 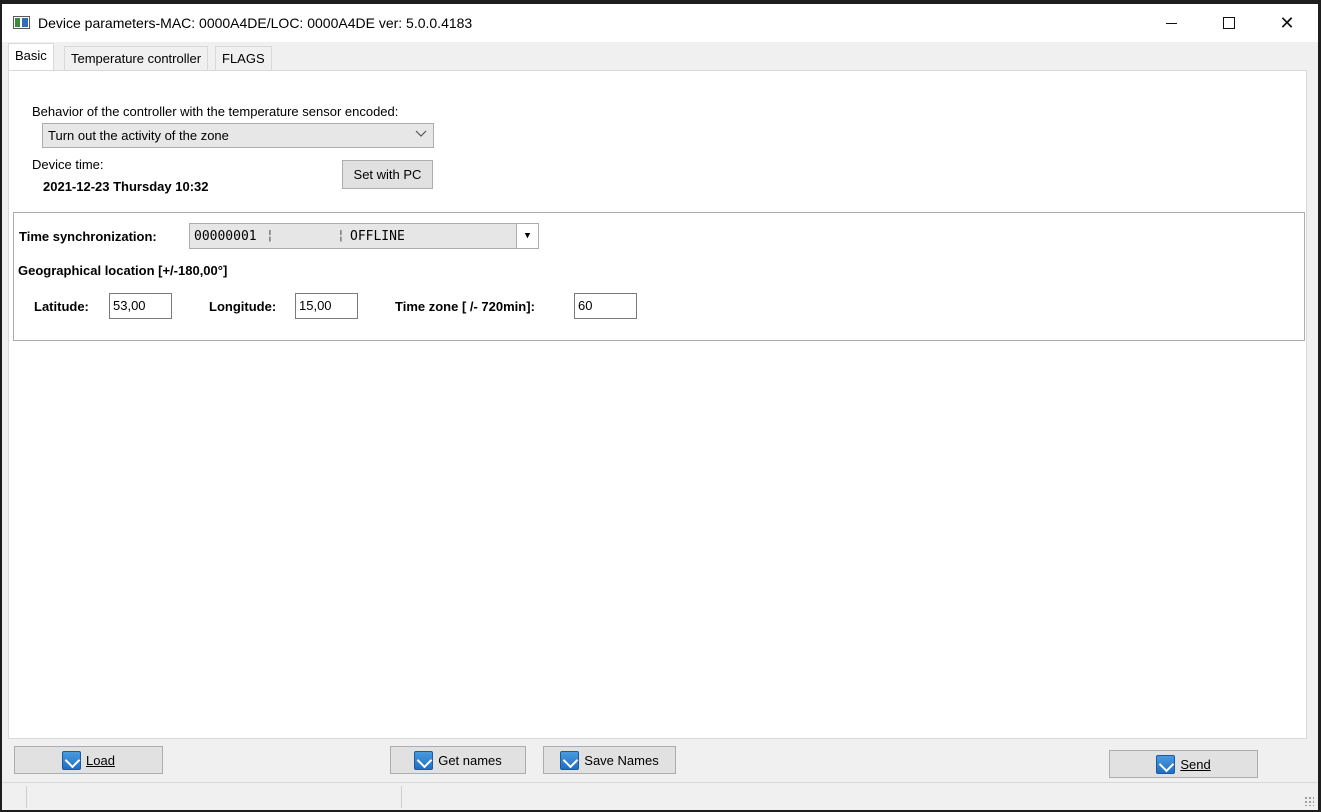 What do you see at coordinates (140, 306) in the screenshot?
I see `latitude-field: 53,00` at bounding box center [140, 306].